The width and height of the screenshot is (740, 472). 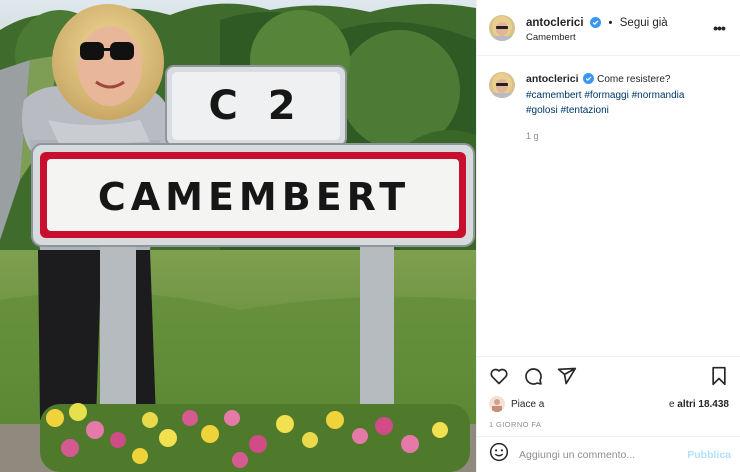 I want to click on post-header: antoclerici • Segui già Camembert •••, so click(x=608, y=28).